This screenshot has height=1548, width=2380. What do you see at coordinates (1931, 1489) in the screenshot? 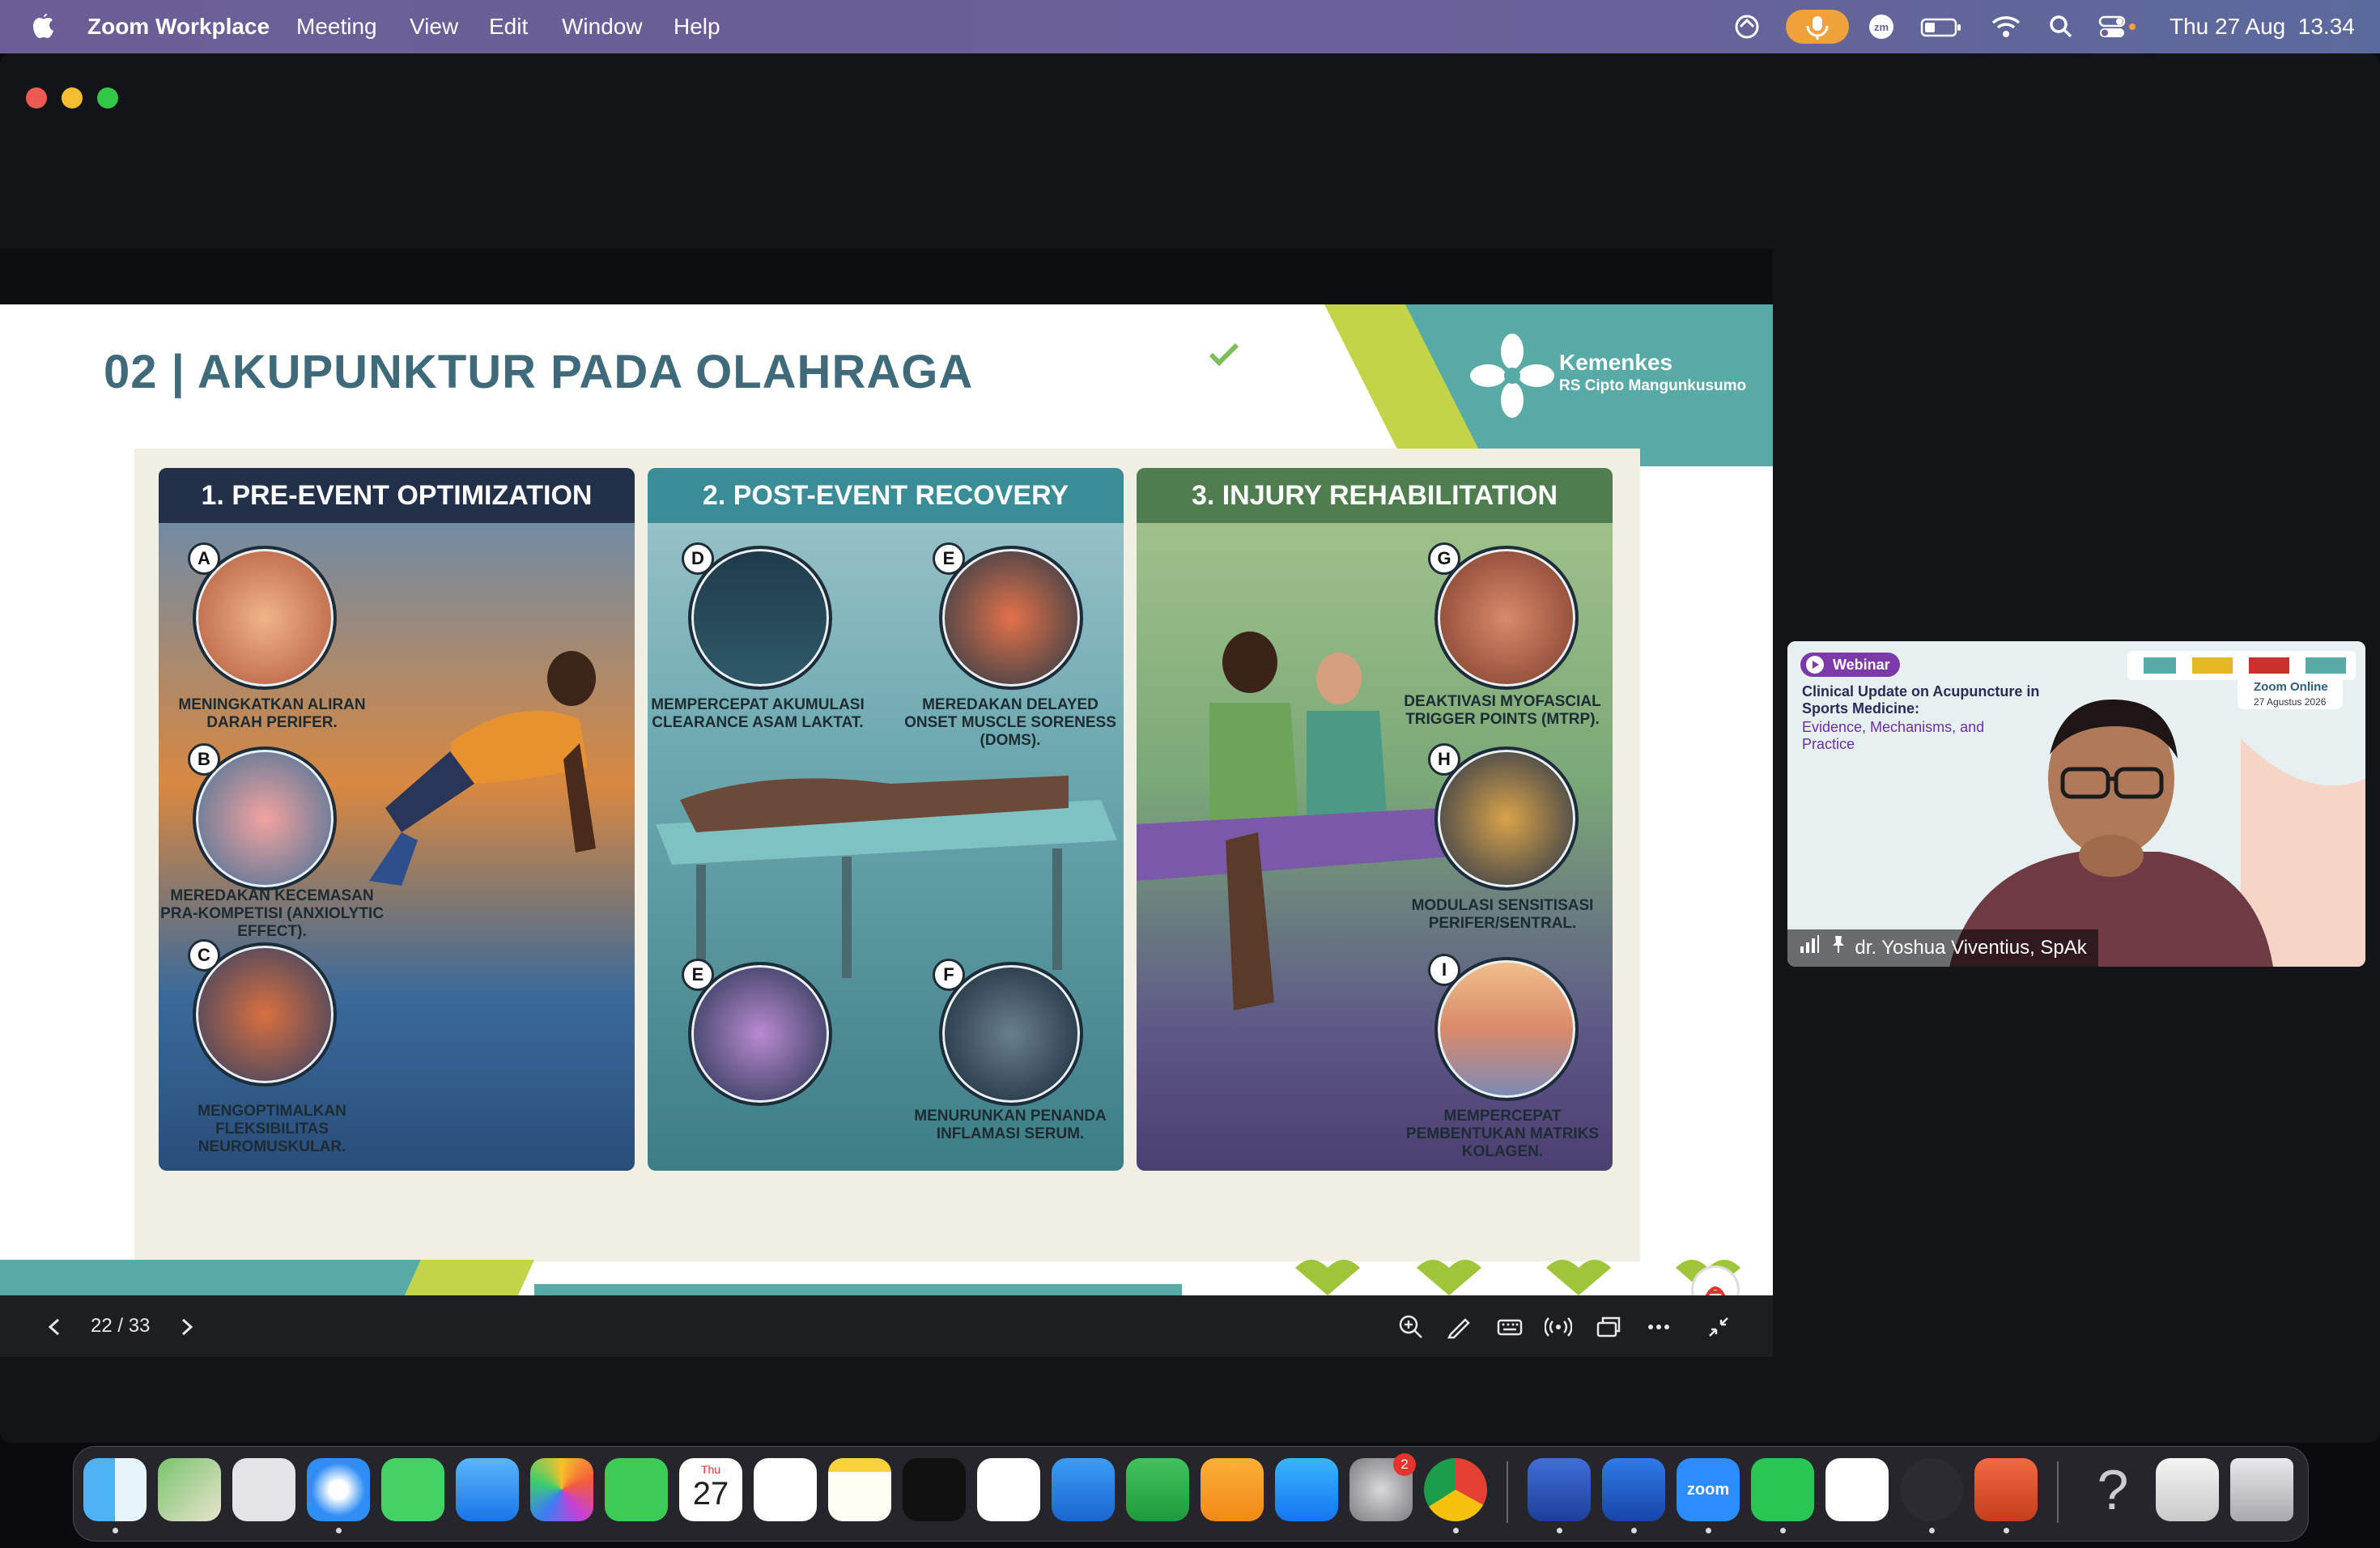
I see `obs-icon` at bounding box center [1931, 1489].